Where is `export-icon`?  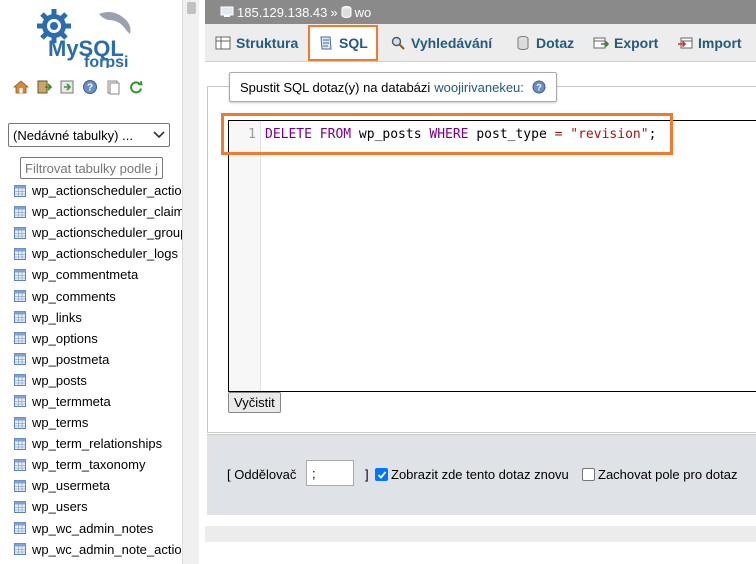
export-icon is located at coordinates (601, 43).